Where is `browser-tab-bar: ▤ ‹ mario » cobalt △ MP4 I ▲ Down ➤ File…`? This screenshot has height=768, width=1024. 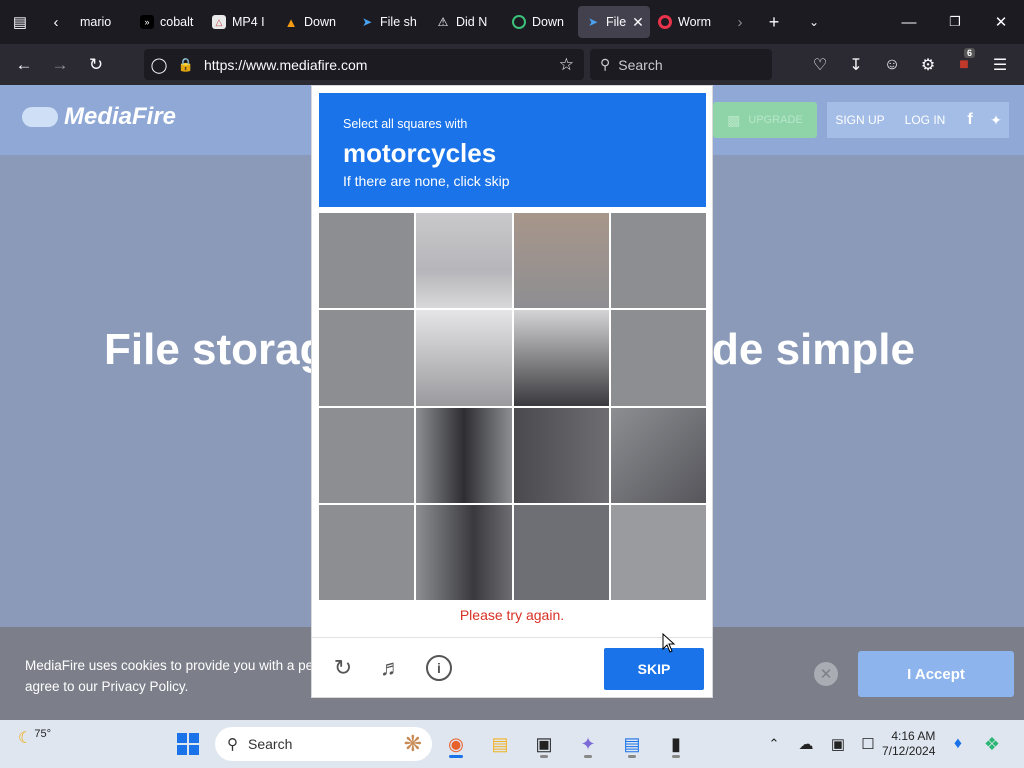
browser-tab-bar: ▤ ‹ mario » cobalt △ MP4 I ▲ Down ➤ File… is located at coordinates (512, 22).